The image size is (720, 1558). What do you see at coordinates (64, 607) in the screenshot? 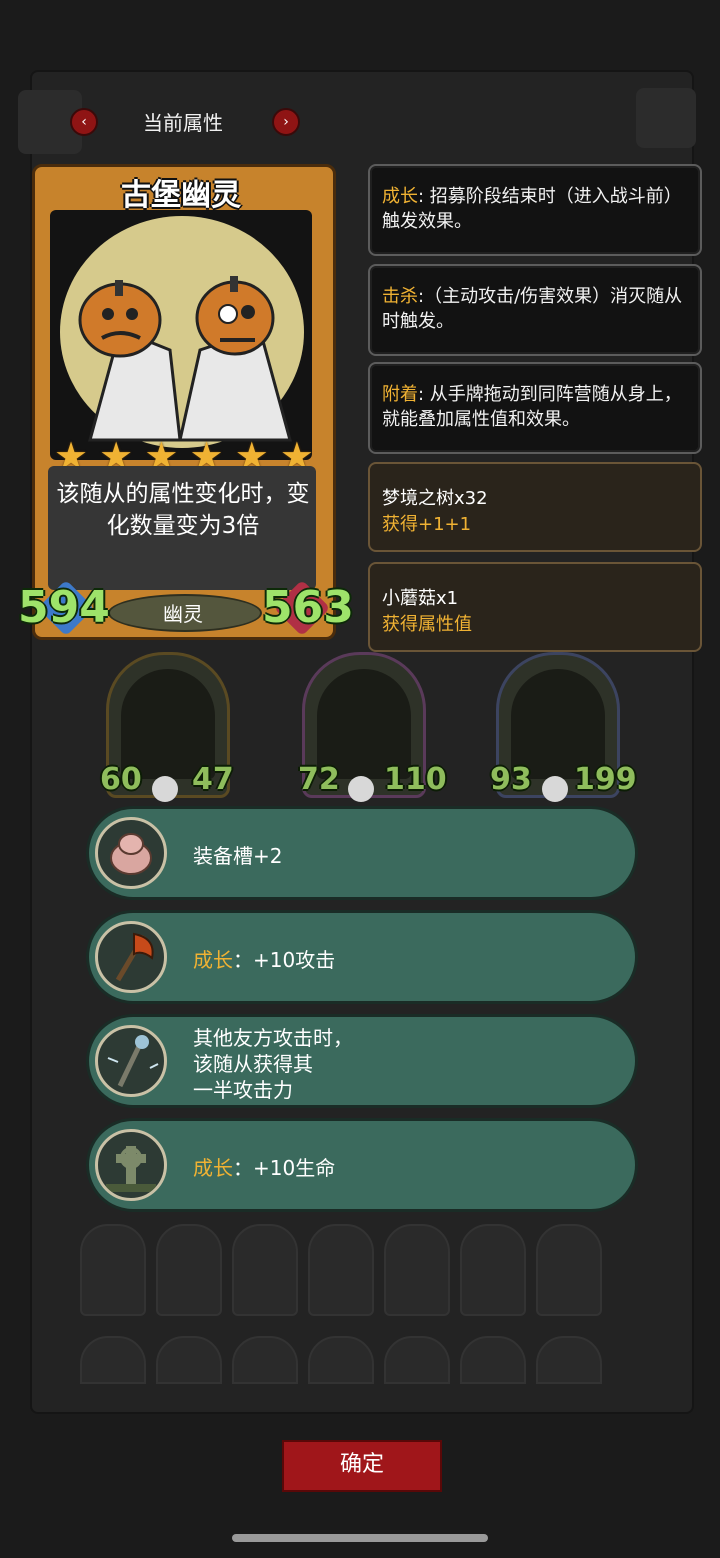
I see `attack-value: 594` at bounding box center [64, 607].